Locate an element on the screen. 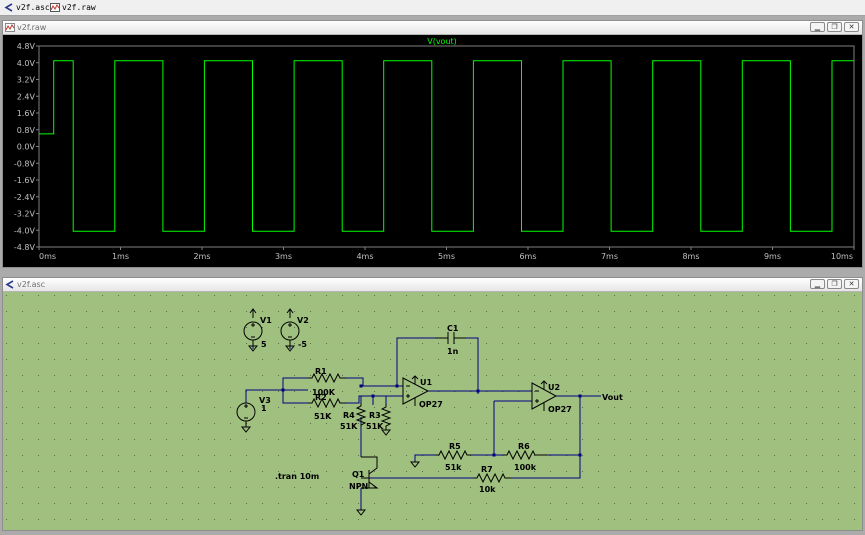 The width and height of the screenshot is (865, 535). u1-value: OP27 is located at coordinates (431, 404).